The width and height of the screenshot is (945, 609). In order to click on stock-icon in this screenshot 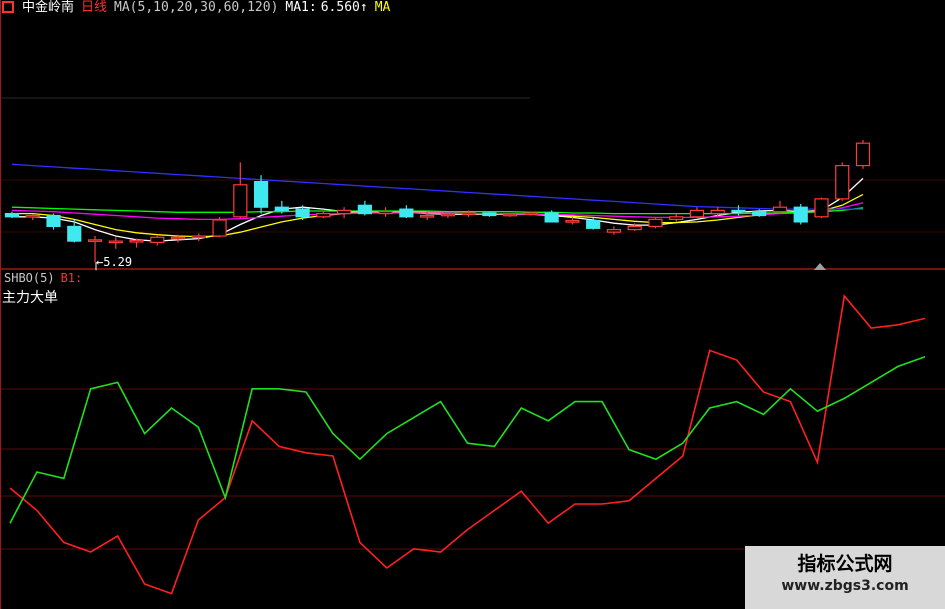, I will do `click(8, 7)`.